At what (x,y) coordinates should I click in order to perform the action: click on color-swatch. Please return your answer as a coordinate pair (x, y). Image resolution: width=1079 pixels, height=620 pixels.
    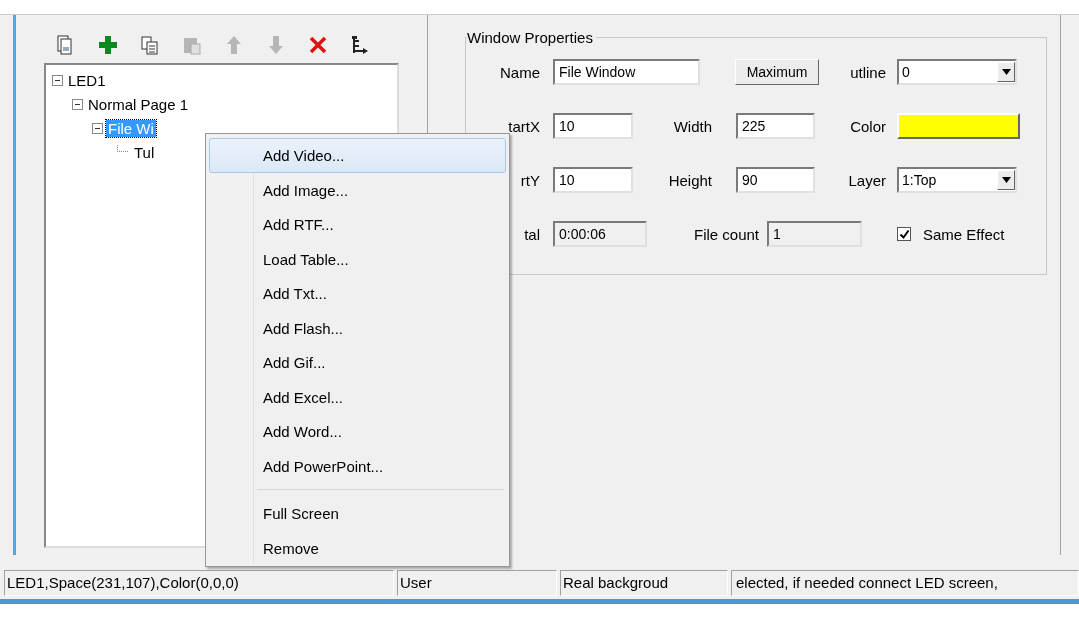
    Looking at the image, I should click on (958, 126).